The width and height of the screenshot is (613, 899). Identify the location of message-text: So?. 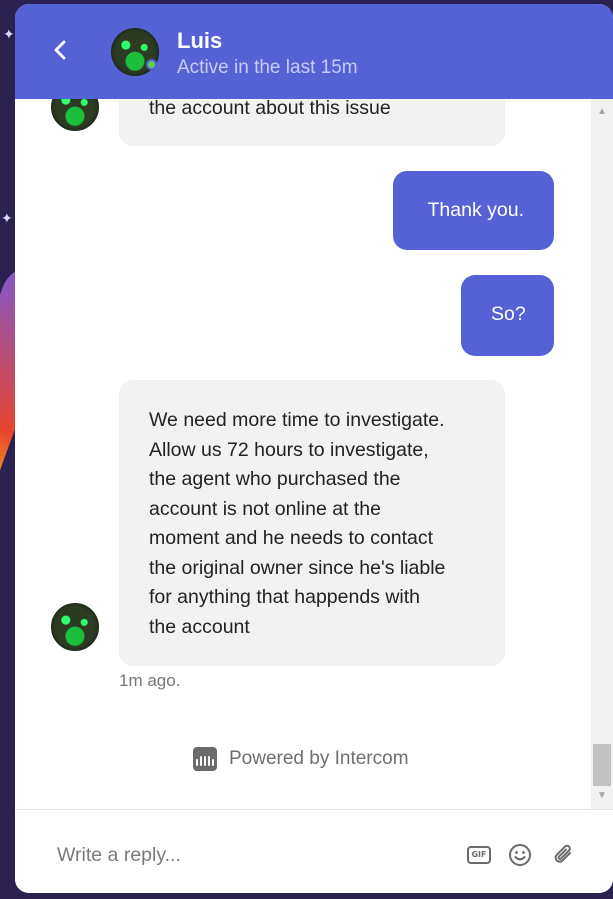
(508, 314).